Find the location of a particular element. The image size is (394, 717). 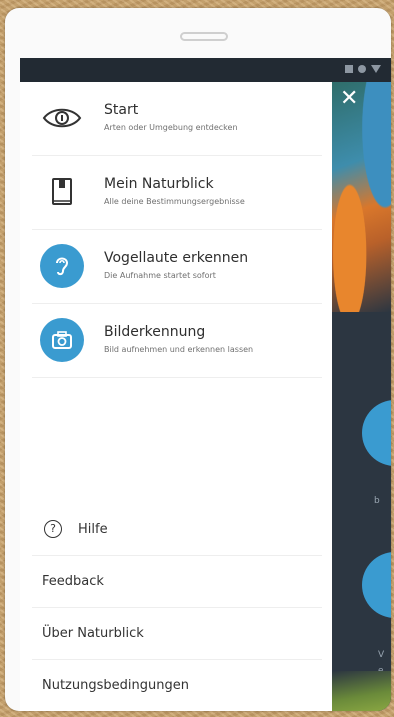

feather-image is located at coordinates (361, 197).